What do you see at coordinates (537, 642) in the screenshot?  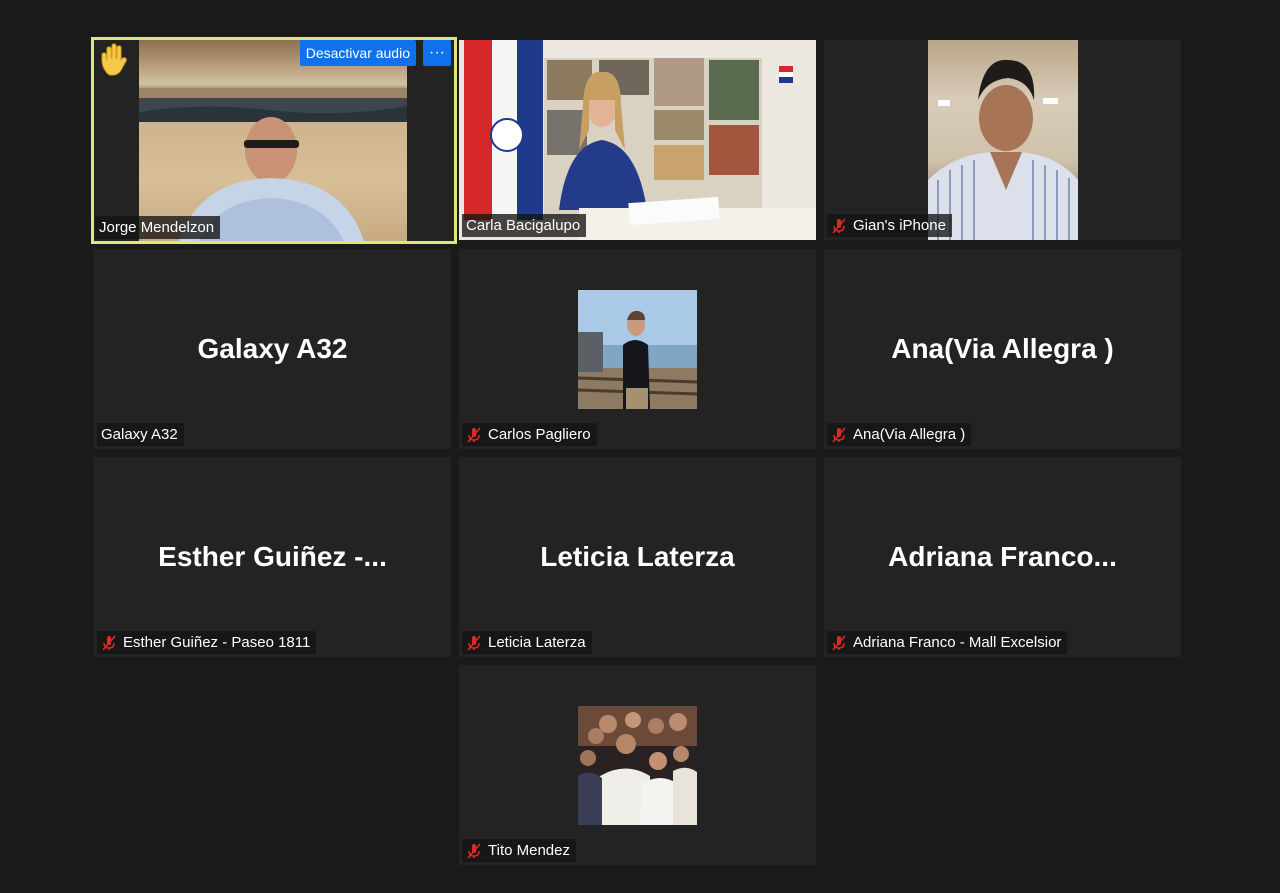 I see `participant-name: Leticia Laterza` at bounding box center [537, 642].